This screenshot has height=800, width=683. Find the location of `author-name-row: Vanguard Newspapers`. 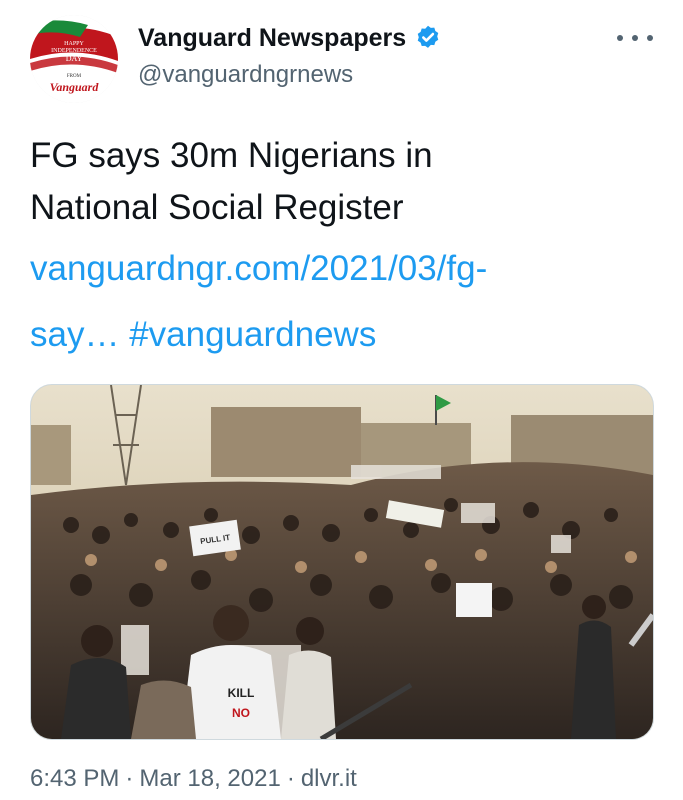

author-name-row: Vanguard Newspapers is located at coordinates (290, 38).